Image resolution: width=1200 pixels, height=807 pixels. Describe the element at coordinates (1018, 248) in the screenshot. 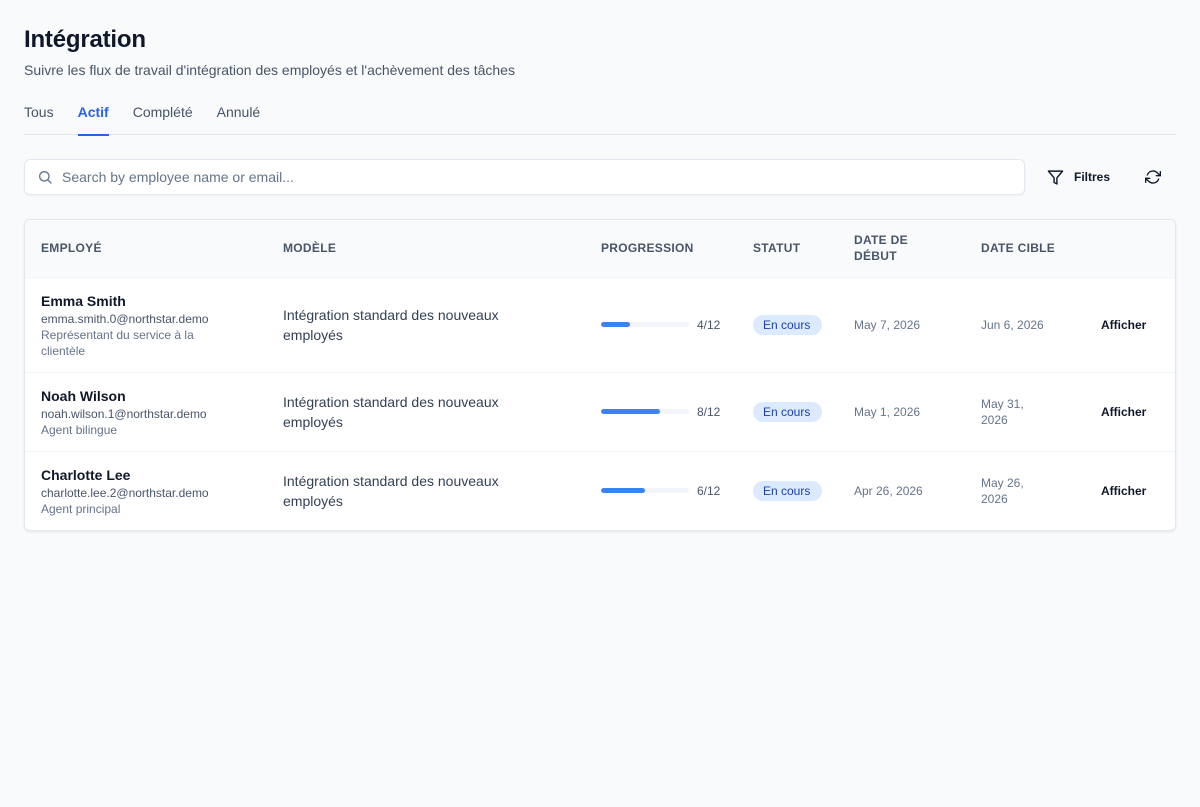

I see `column-header-target-date: Date cible` at that location.